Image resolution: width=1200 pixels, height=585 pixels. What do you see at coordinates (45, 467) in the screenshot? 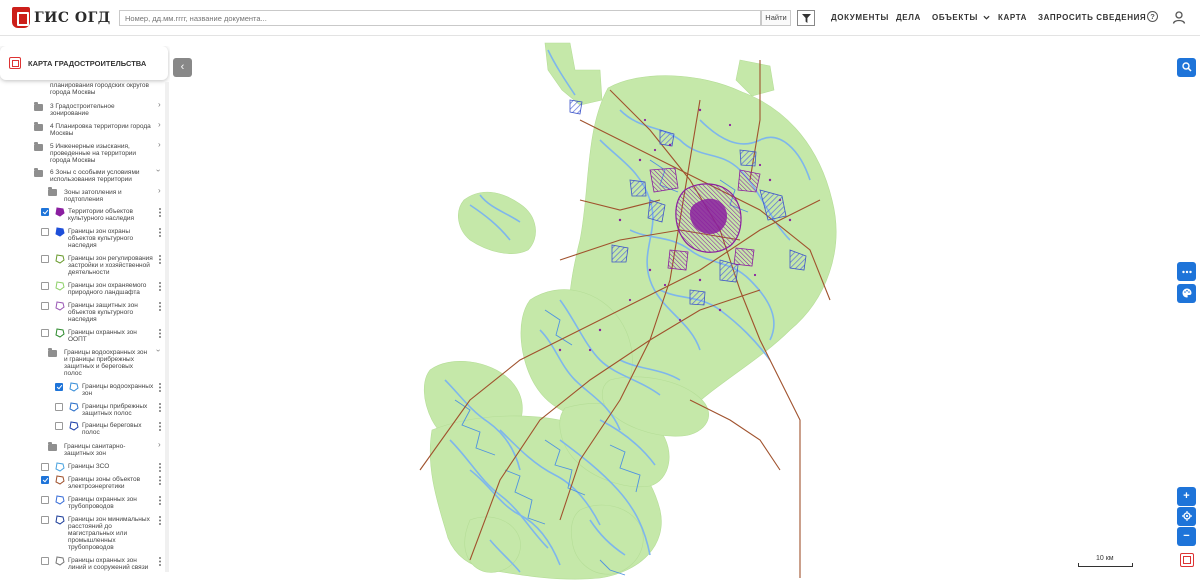
I see `checkbox-zso` at bounding box center [45, 467].